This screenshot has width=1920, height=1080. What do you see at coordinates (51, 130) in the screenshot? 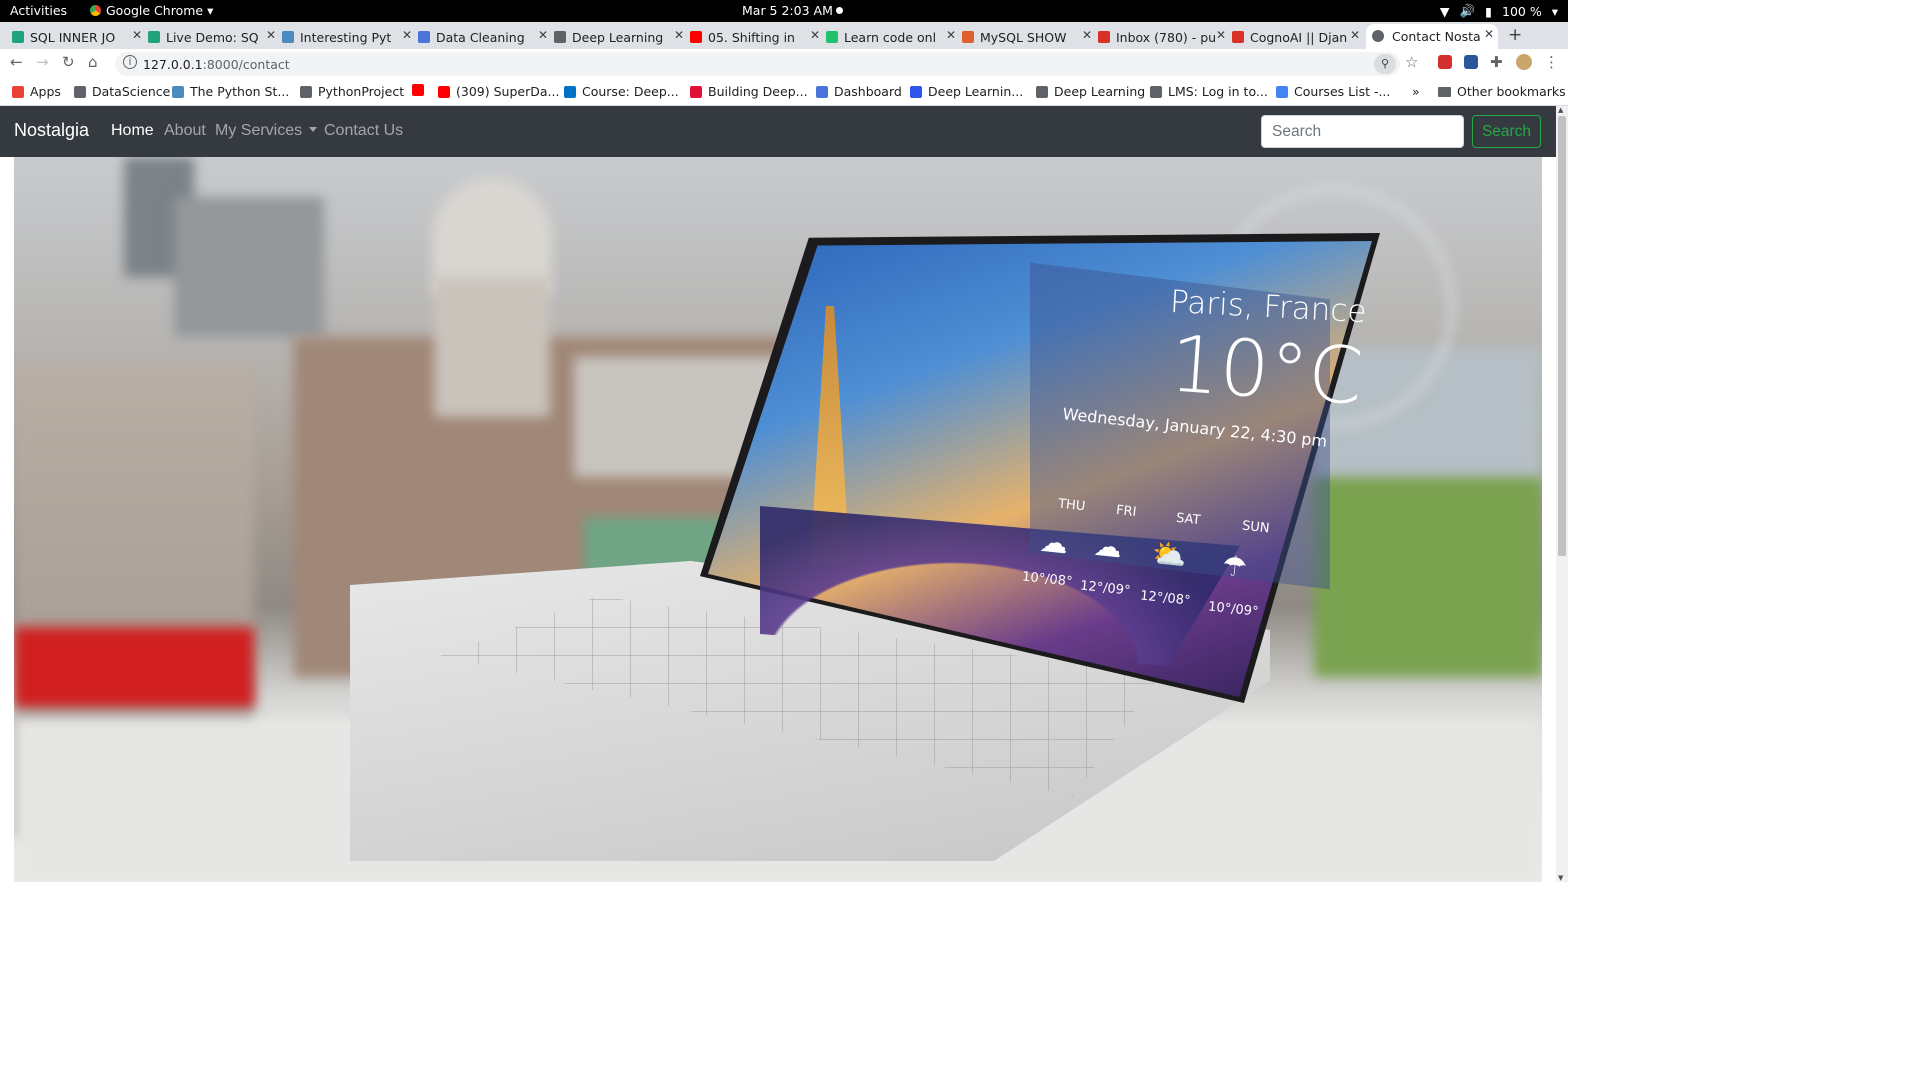
I see `site-brand: Nostalgia` at bounding box center [51, 130].